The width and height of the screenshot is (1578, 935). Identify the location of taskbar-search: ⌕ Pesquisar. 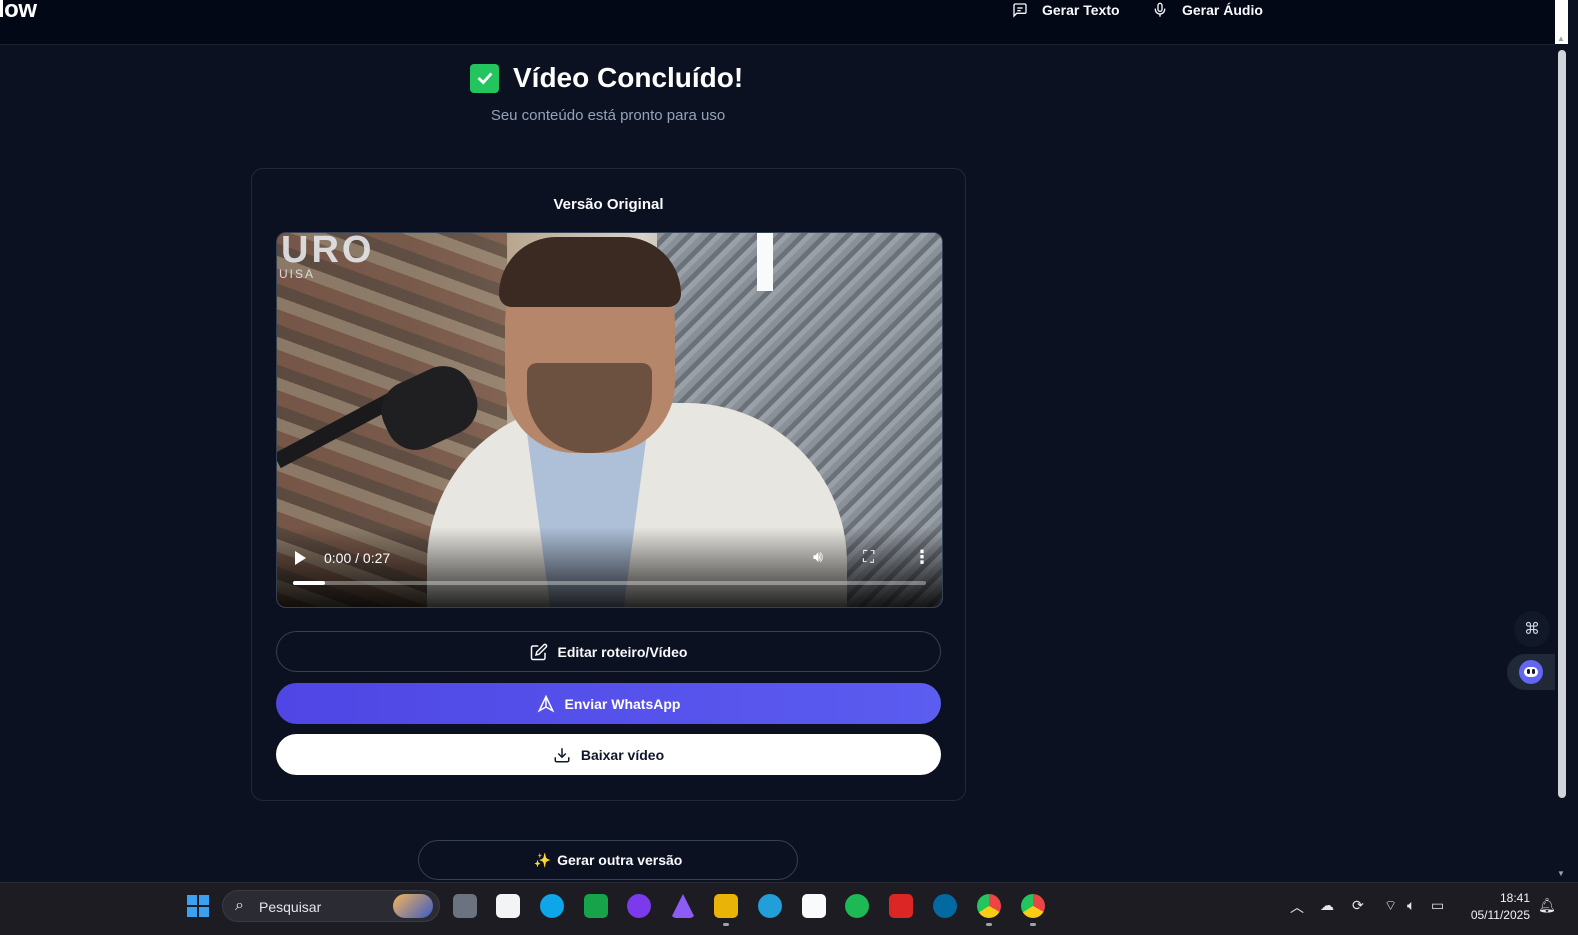
(331, 906).